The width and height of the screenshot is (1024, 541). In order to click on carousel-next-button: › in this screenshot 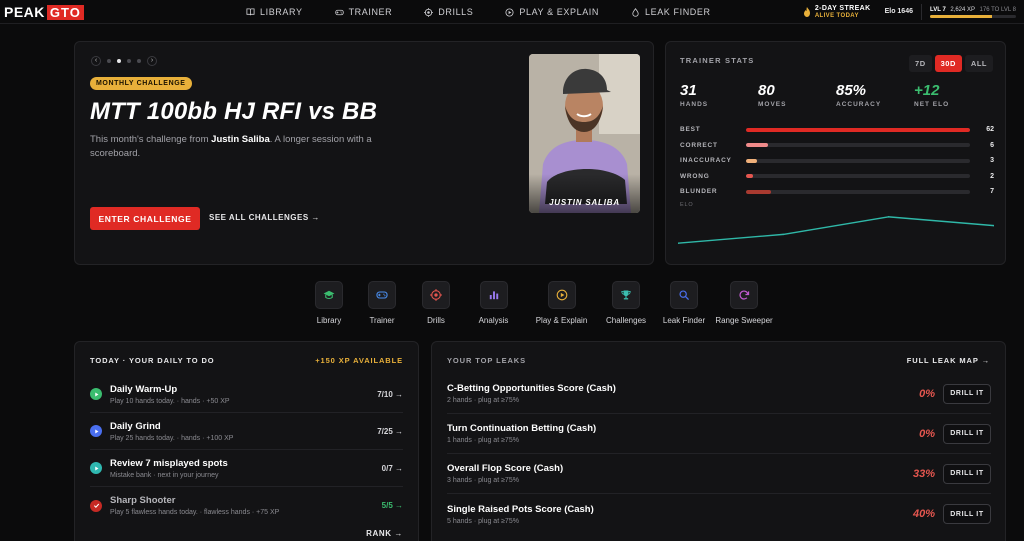, I will do `click(152, 61)`.